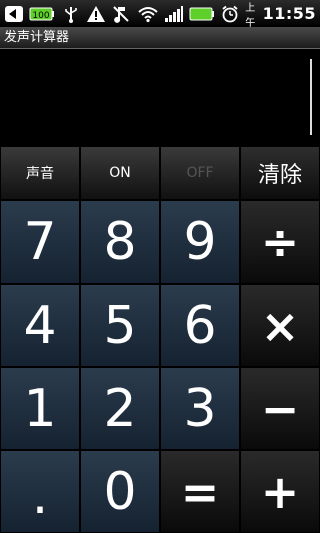  Describe the element at coordinates (120, 242) in the screenshot. I see `digit-8-button: 8` at that location.